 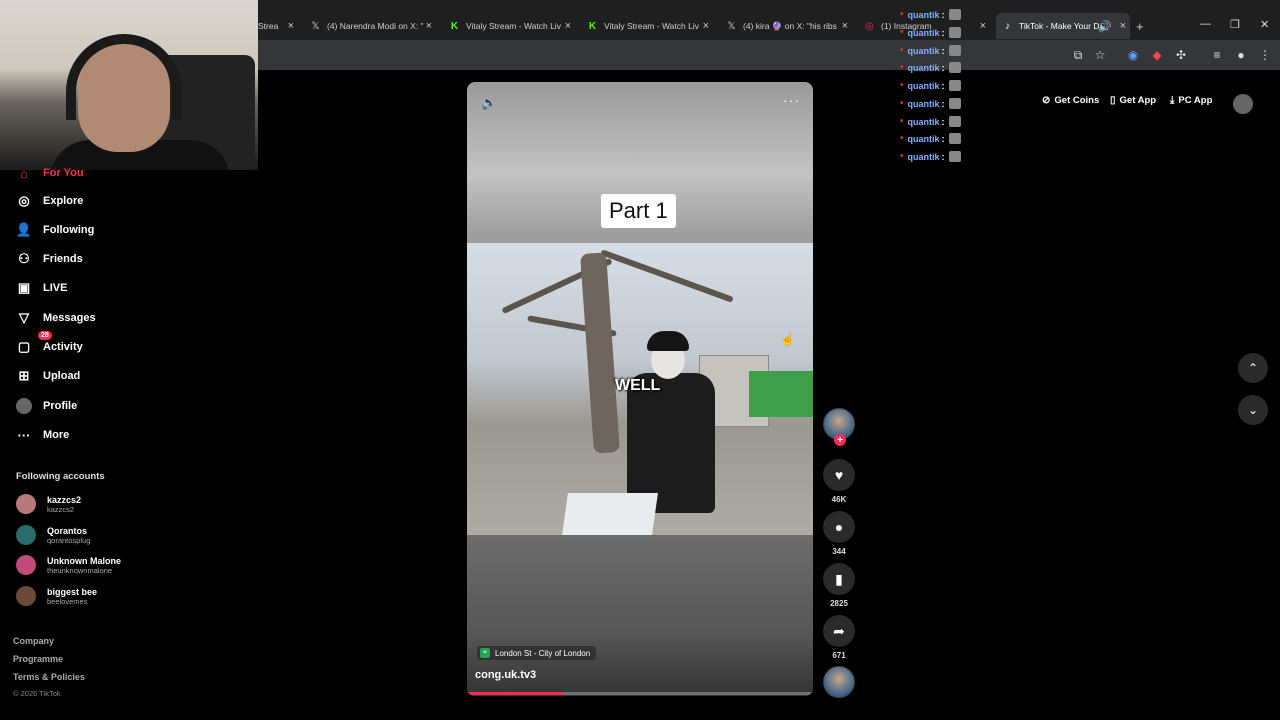 What do you see at coordinates (49, 677) in the screenshot?
I see `footer-link-terms: Terms & Policies` at bounding box center [49, 677].